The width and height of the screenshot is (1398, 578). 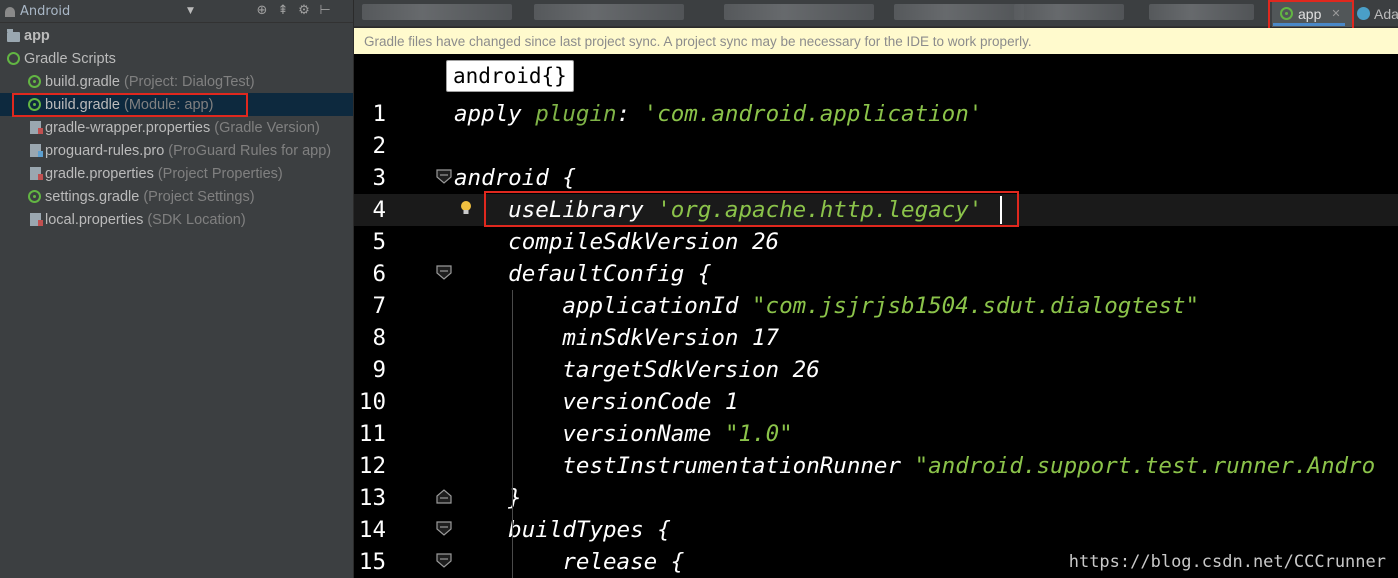 I want to click on line-number: 5, so click(x=379, y=242).